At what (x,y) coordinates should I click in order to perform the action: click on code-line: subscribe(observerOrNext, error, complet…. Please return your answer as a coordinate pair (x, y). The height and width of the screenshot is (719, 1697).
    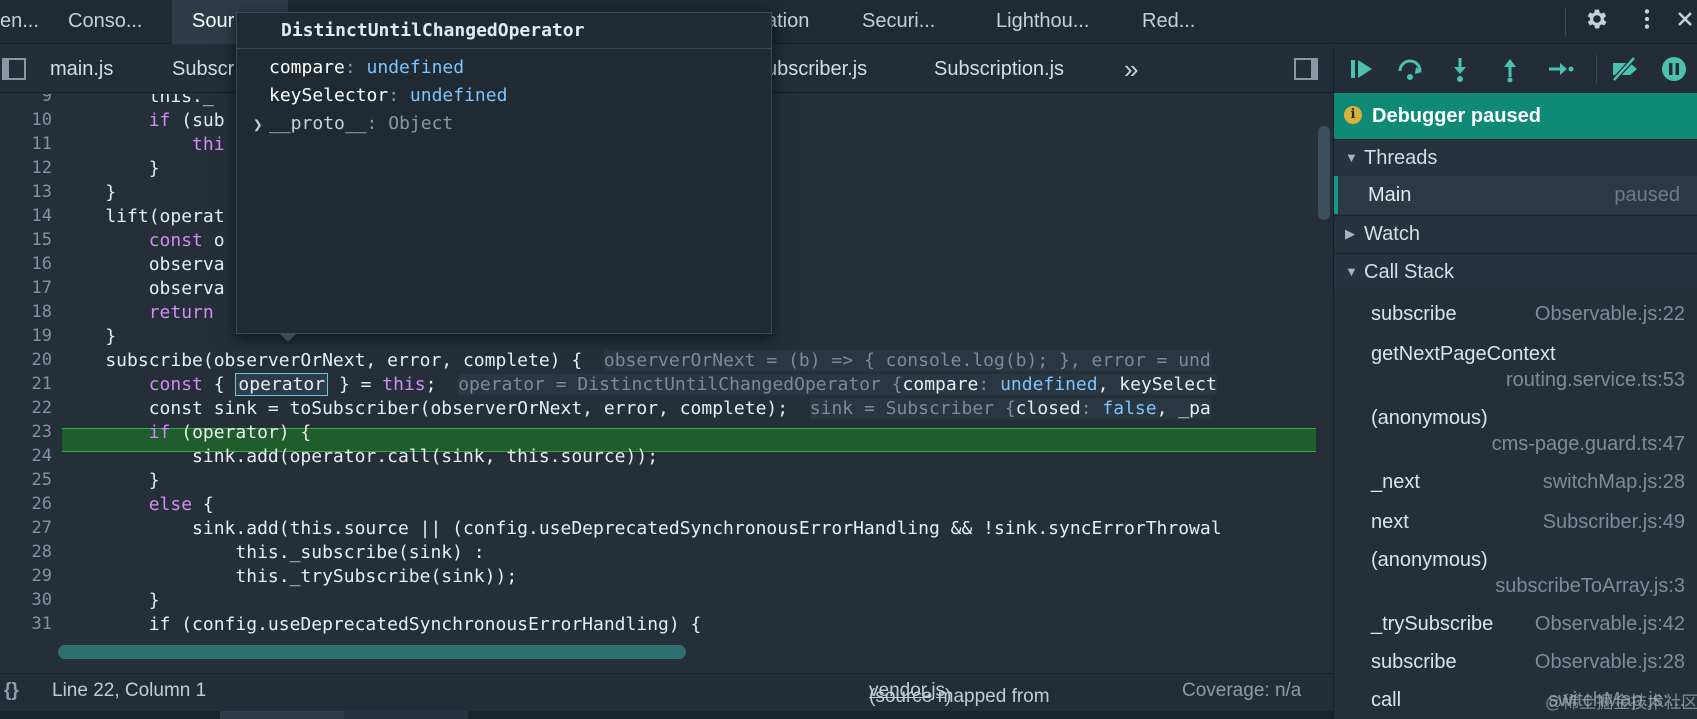
    Looking at the image, I should click on (636, 360).